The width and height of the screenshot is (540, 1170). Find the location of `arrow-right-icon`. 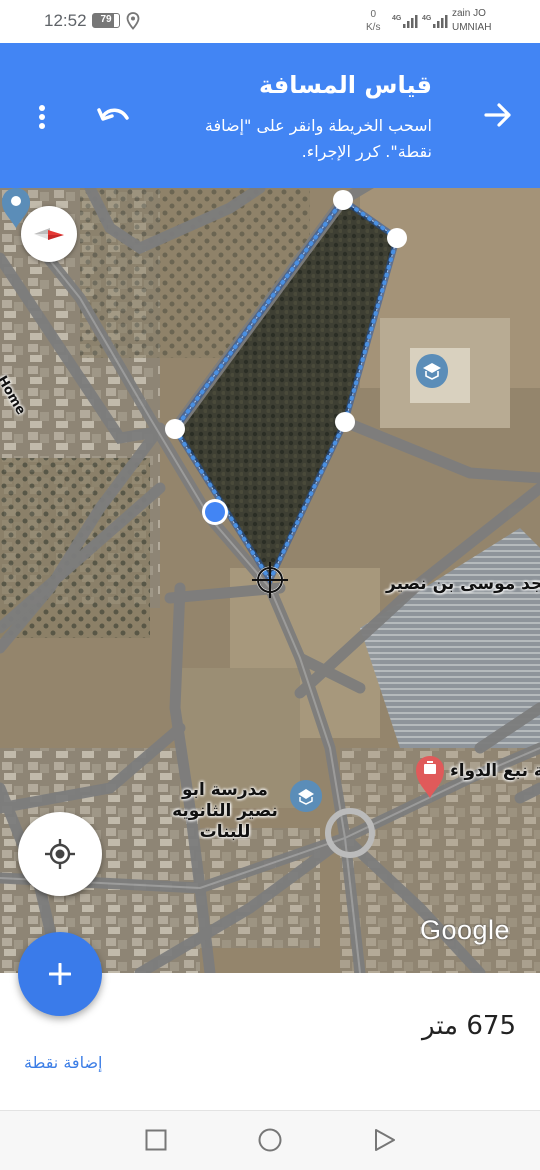

arrow-right-icon is located at coordinates (497, 115).